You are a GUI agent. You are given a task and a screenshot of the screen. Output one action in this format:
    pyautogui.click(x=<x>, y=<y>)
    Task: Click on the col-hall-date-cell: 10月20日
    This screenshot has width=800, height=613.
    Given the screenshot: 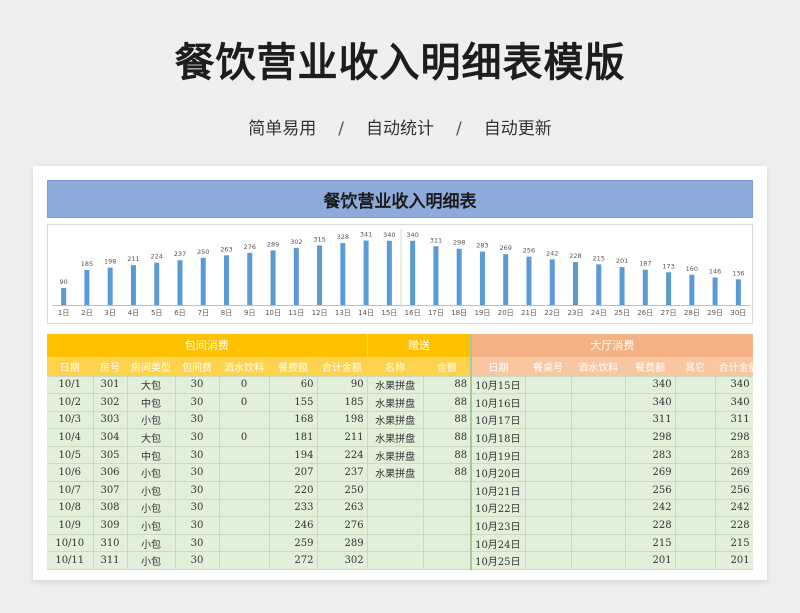 What is the action you would take?
    pyautogui.click(x=498, y=473)
    